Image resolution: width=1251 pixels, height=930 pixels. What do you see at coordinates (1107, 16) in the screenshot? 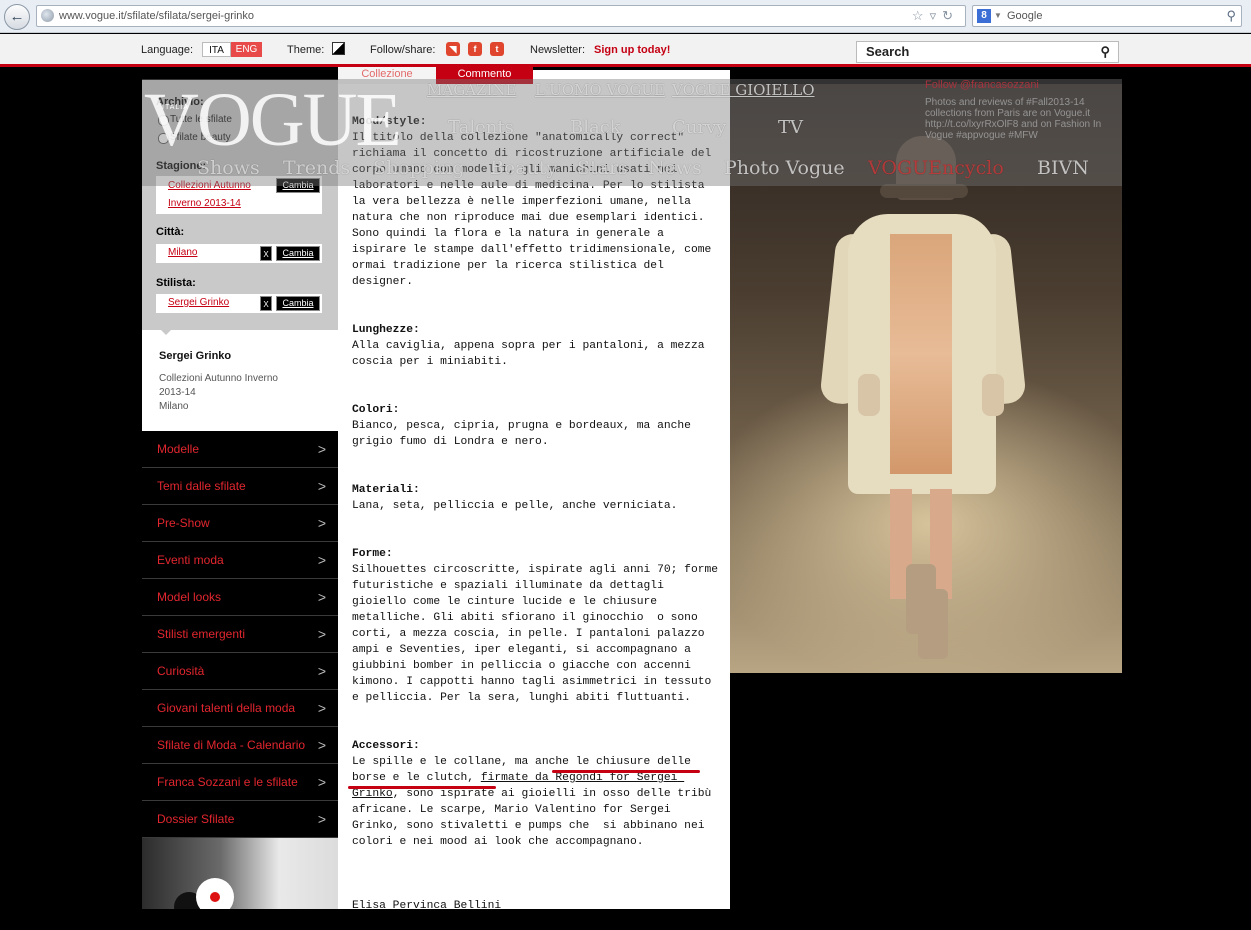
I see `browser-search-field: 8 ▼ Google ⚲` at bounding box center [1107, 16].